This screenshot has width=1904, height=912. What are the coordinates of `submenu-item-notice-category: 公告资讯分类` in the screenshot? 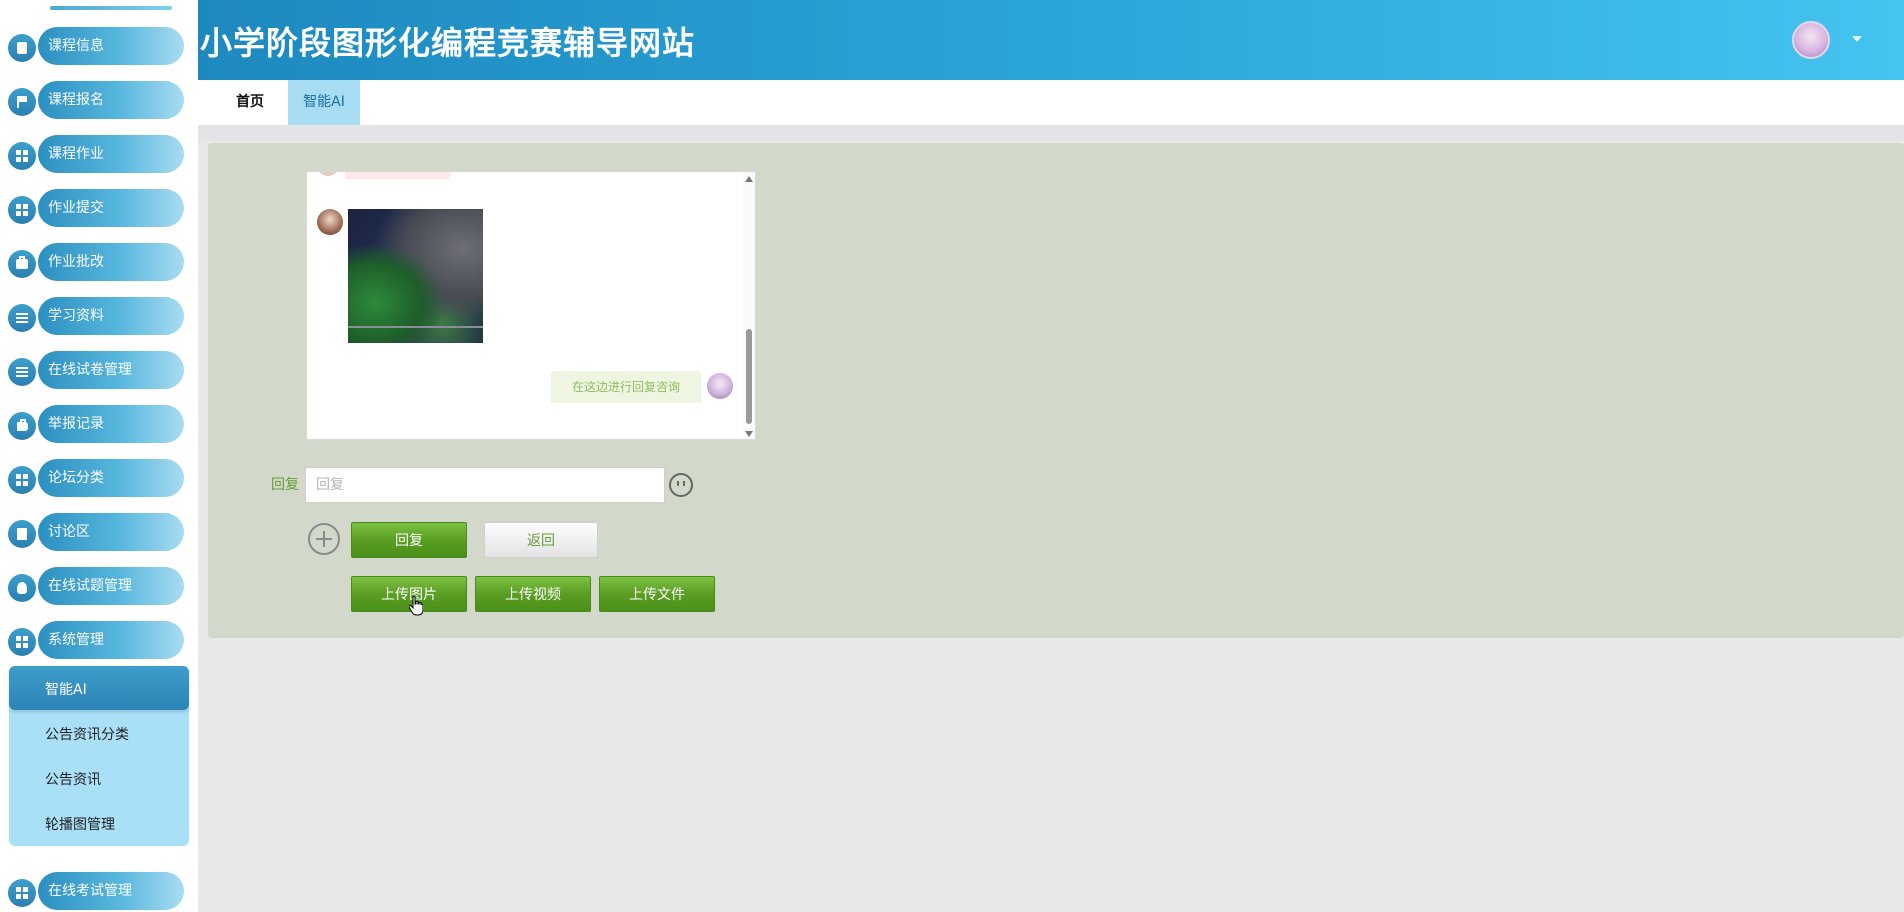 It's located at (87, 734).